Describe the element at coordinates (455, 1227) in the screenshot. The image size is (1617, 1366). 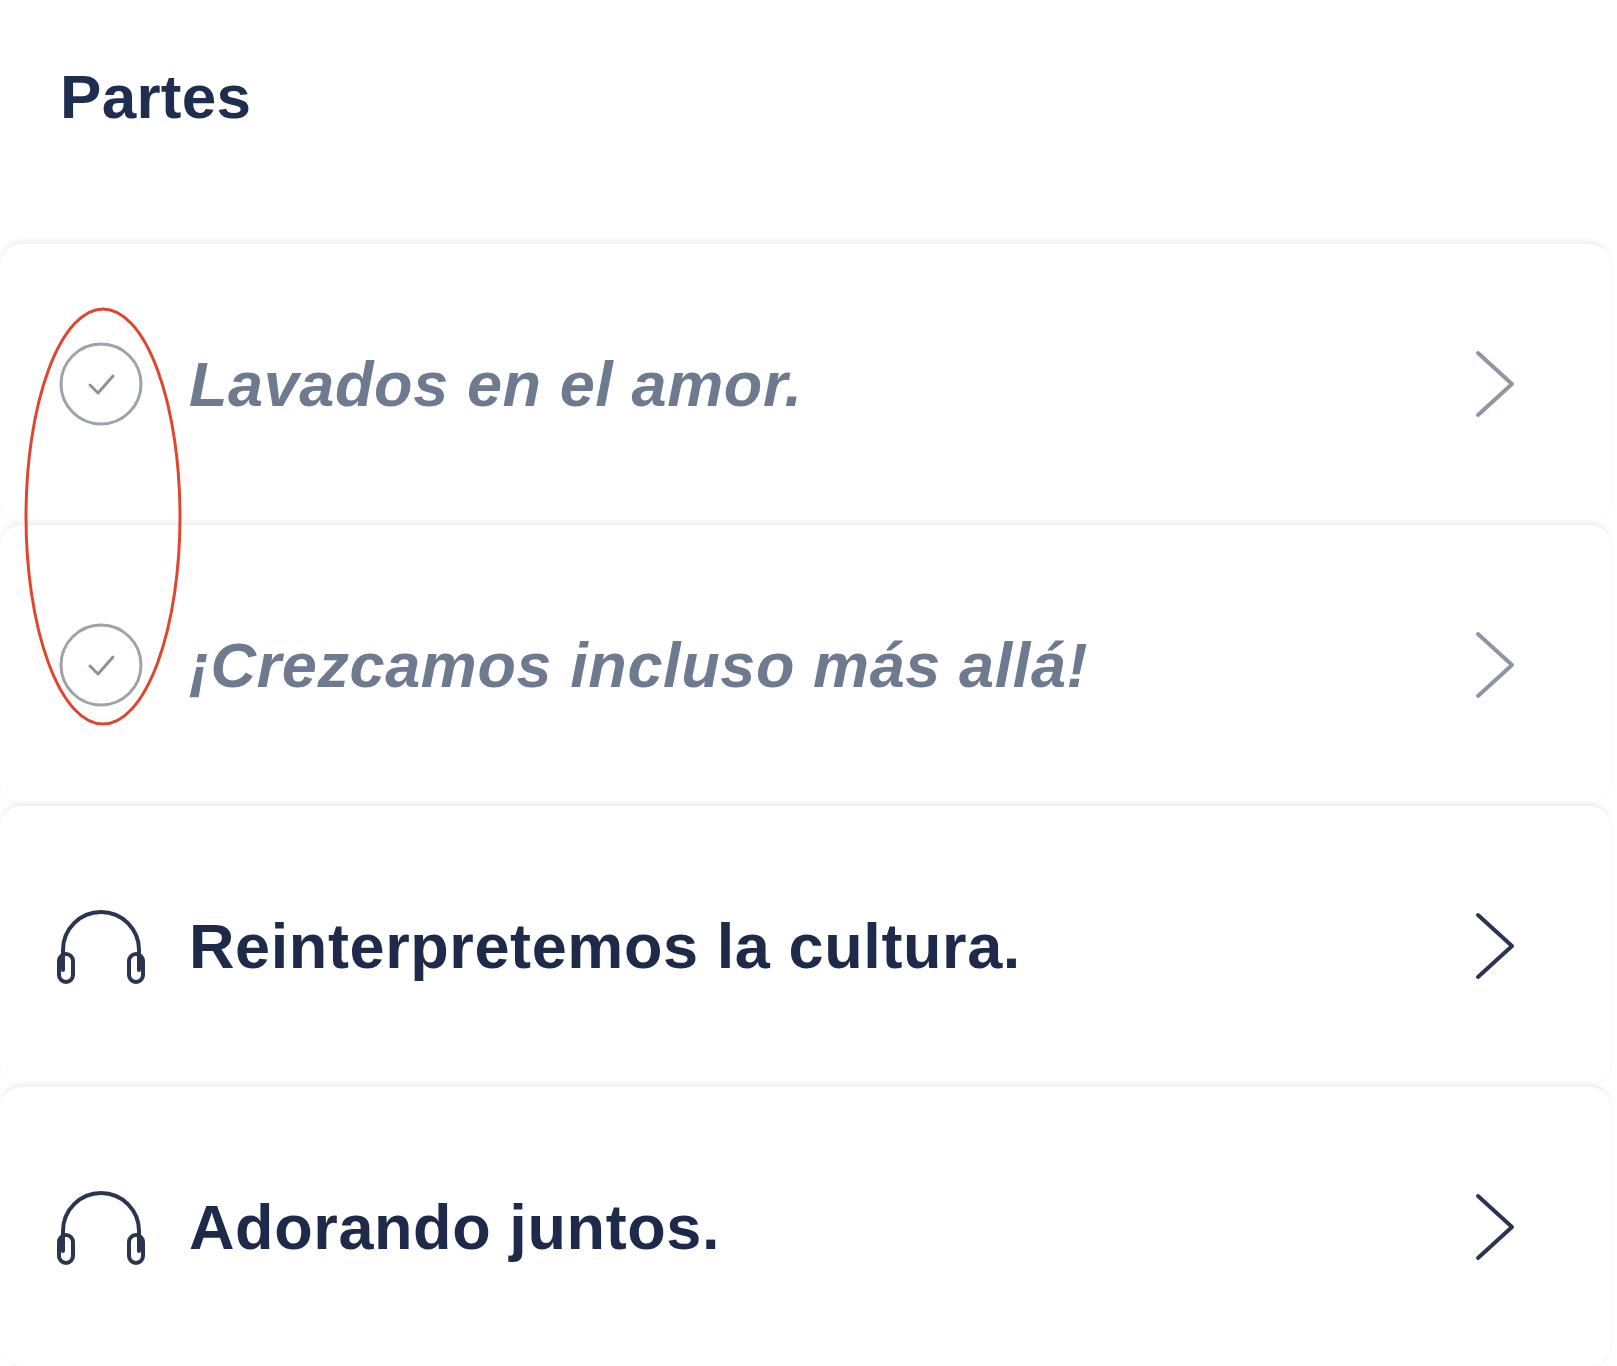
I see `part-title: Adorando juntos.` at that location.